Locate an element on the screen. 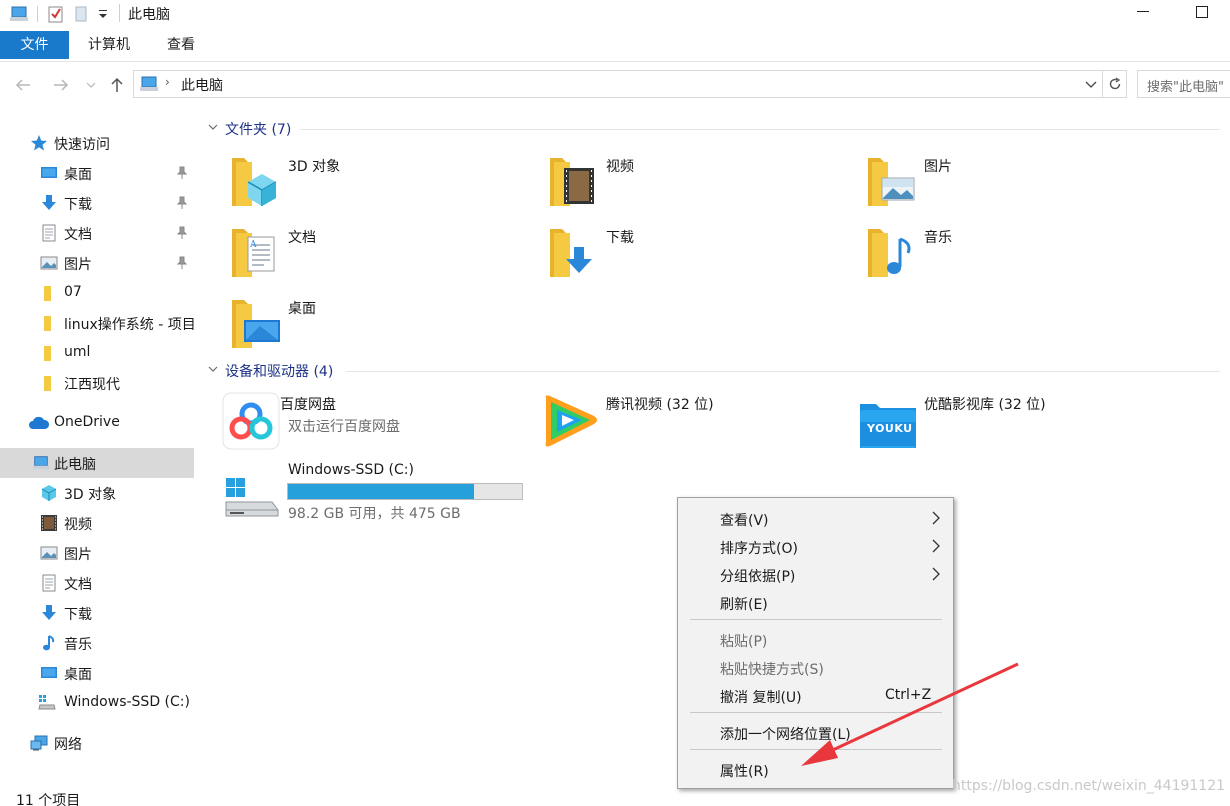 The image size is (1230, 806). menu-item-refresh: 刷新(E) is located at coordinates (815, 602).